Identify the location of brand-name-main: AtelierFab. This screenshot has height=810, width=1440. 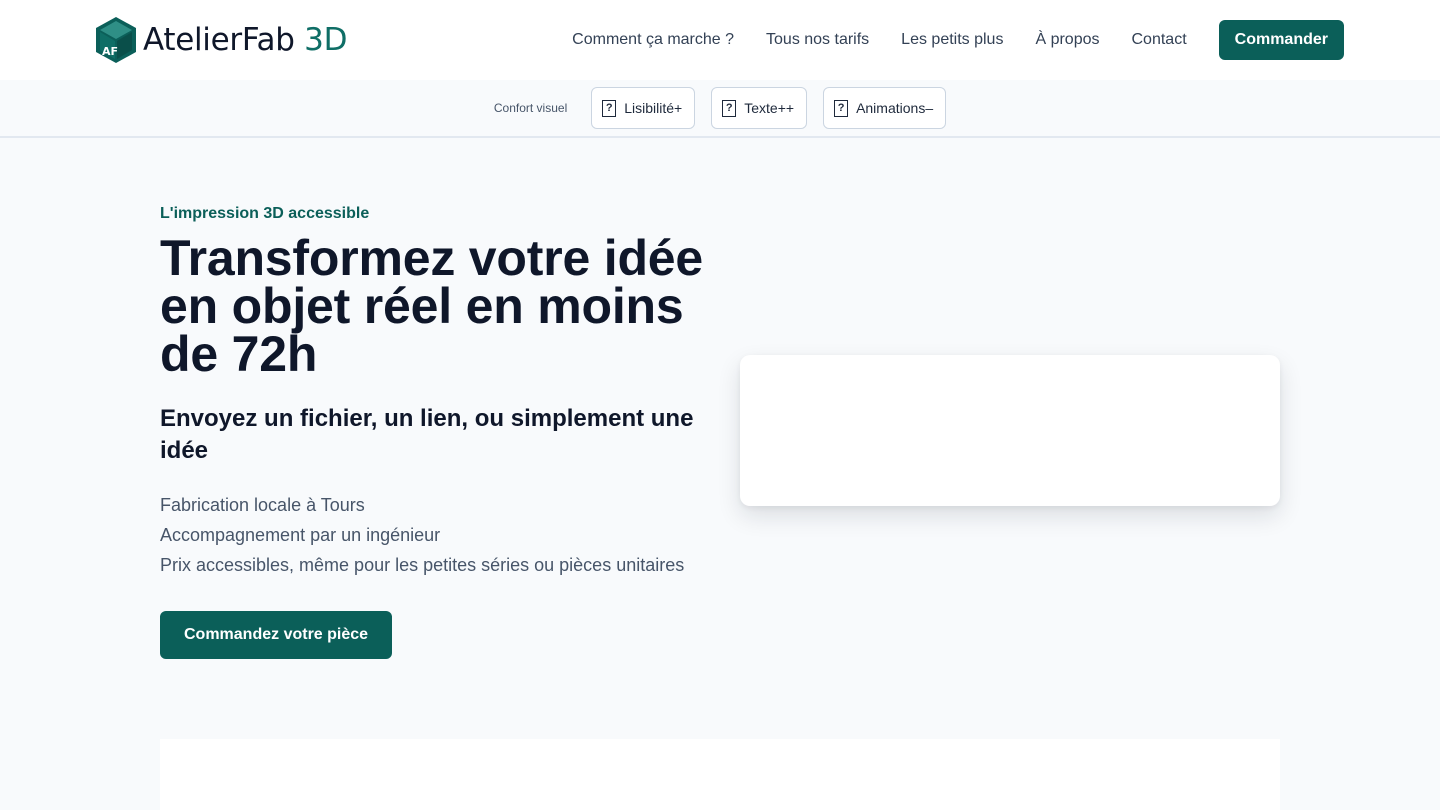
(219, 40).